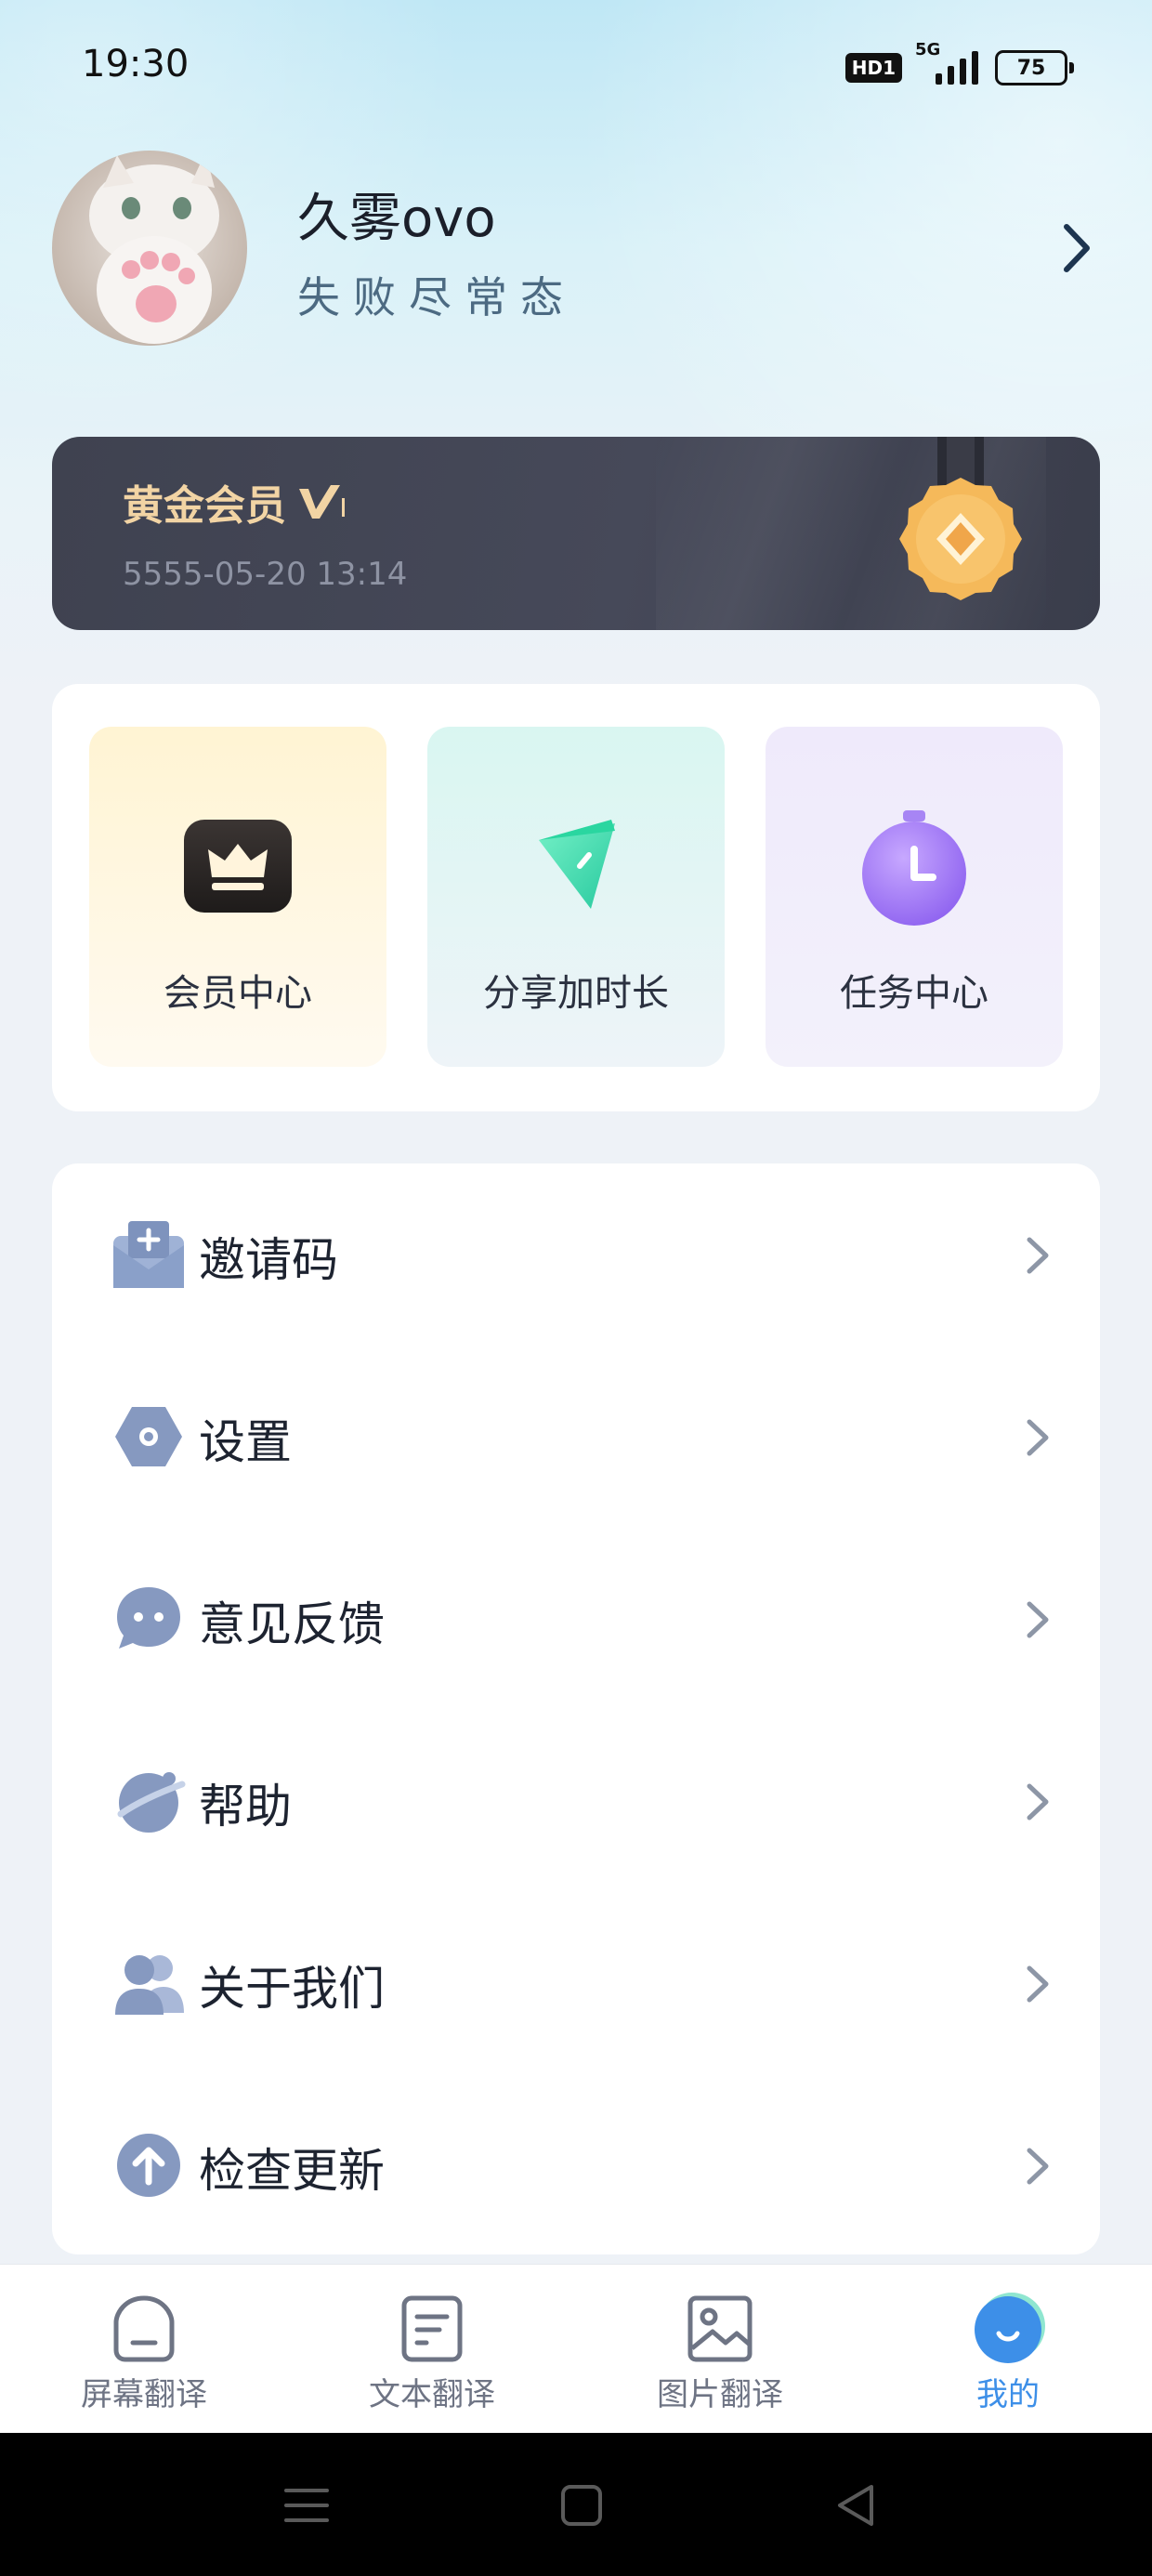  I want to click on vip-card: 黄金会员 5555-05-20 13:14, so click(576, 533).